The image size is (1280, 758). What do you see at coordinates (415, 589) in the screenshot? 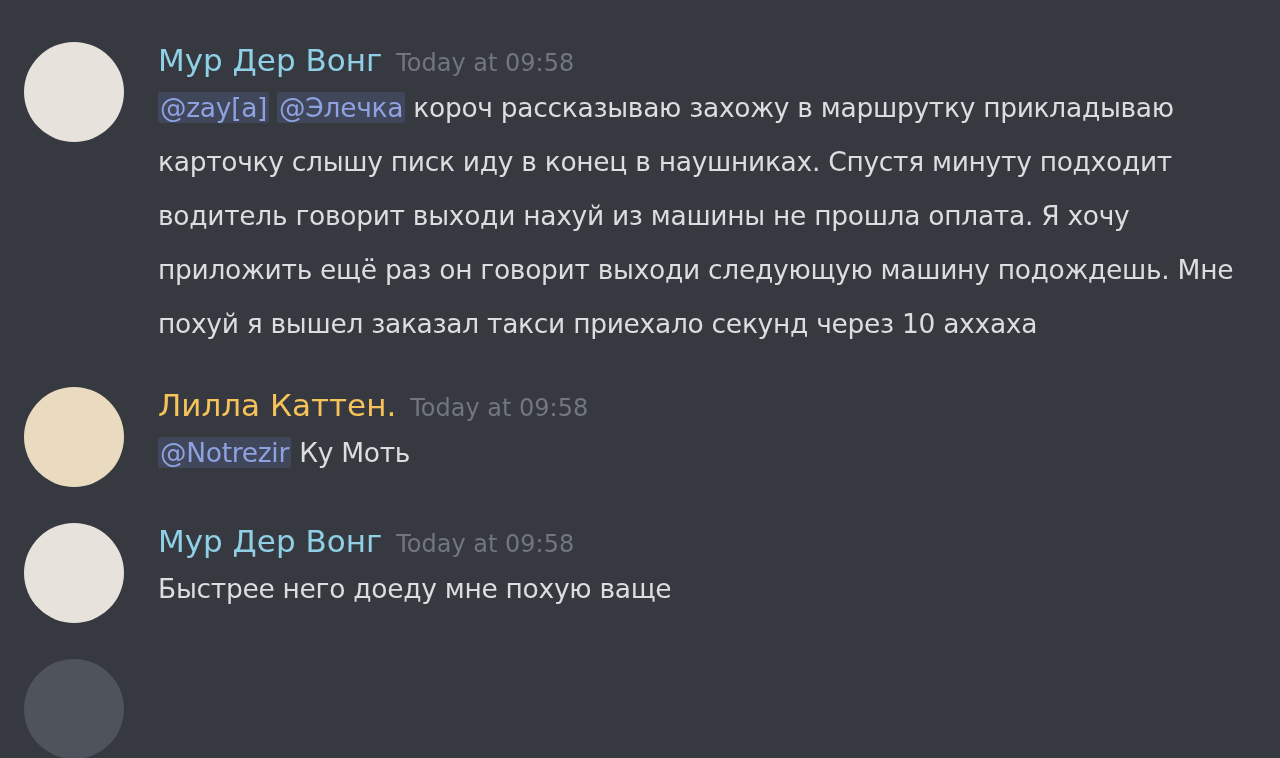
I see `message-text: Быстрее него доеду мне похую ваще` at bounding box center [415, 589].